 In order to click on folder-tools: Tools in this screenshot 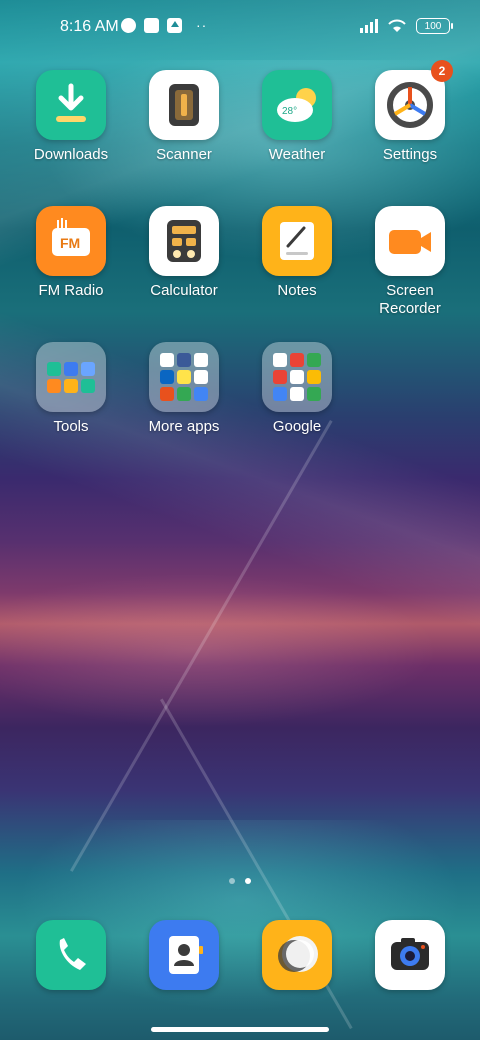, I will do `click(71, 389)`.